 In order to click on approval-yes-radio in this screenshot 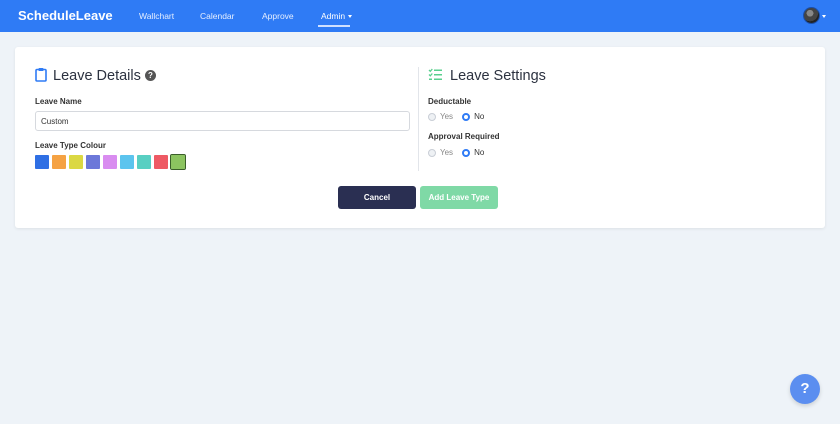, I will do `click(432, 152)`.